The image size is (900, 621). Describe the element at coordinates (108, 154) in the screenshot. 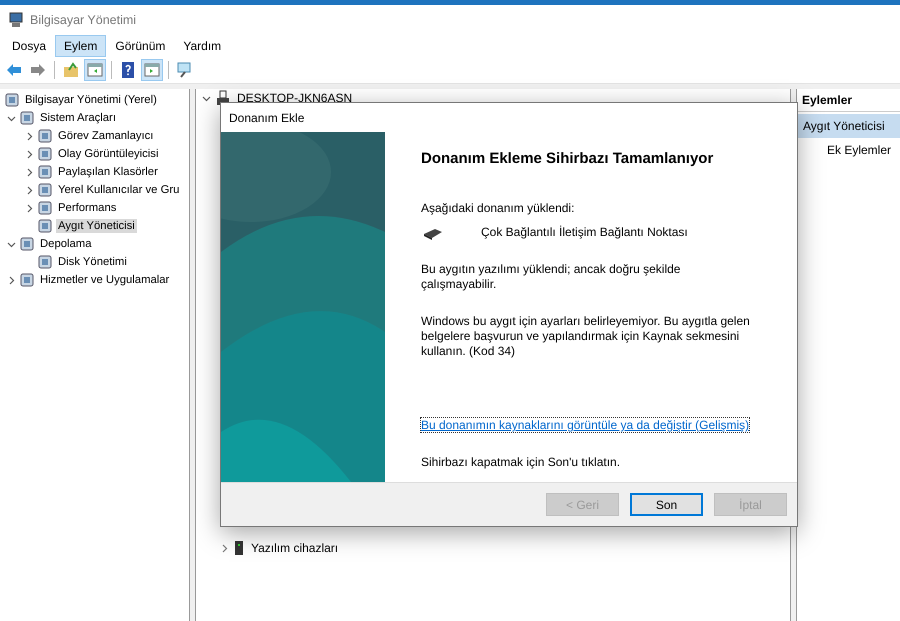

I see `tree-item: Olay Görüntüleyicisi` at that location.